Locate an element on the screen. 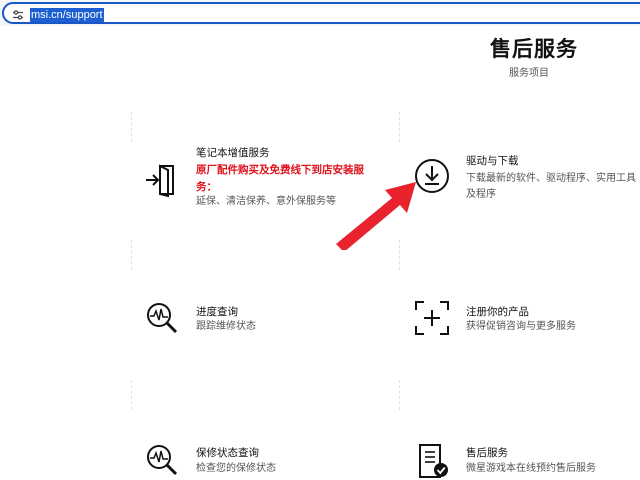 This screenshot has height=480, width=640. card-title: 注册你的产品 is located at coordinates (497, 312).